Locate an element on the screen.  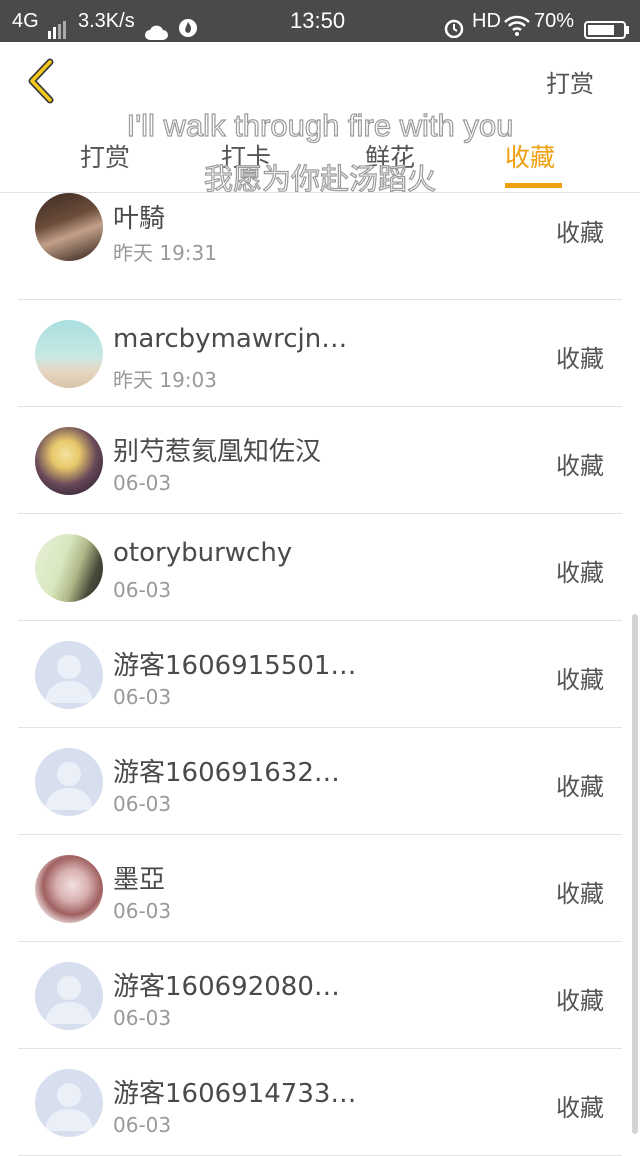
list-item: 游客160692080… 06-03 收藏 is located at coordinates (320, 995).